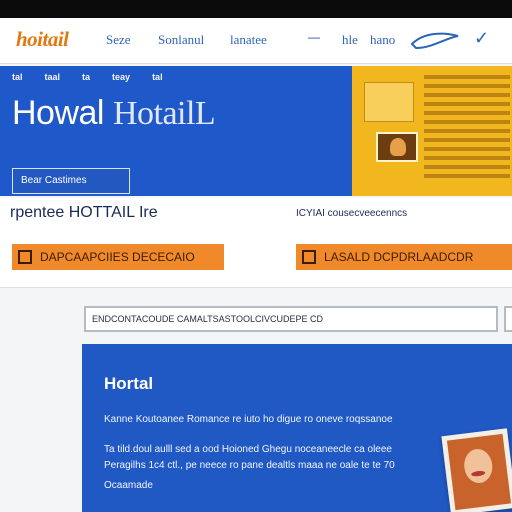  I want to click on advertisement-panel, so click(432, 131).